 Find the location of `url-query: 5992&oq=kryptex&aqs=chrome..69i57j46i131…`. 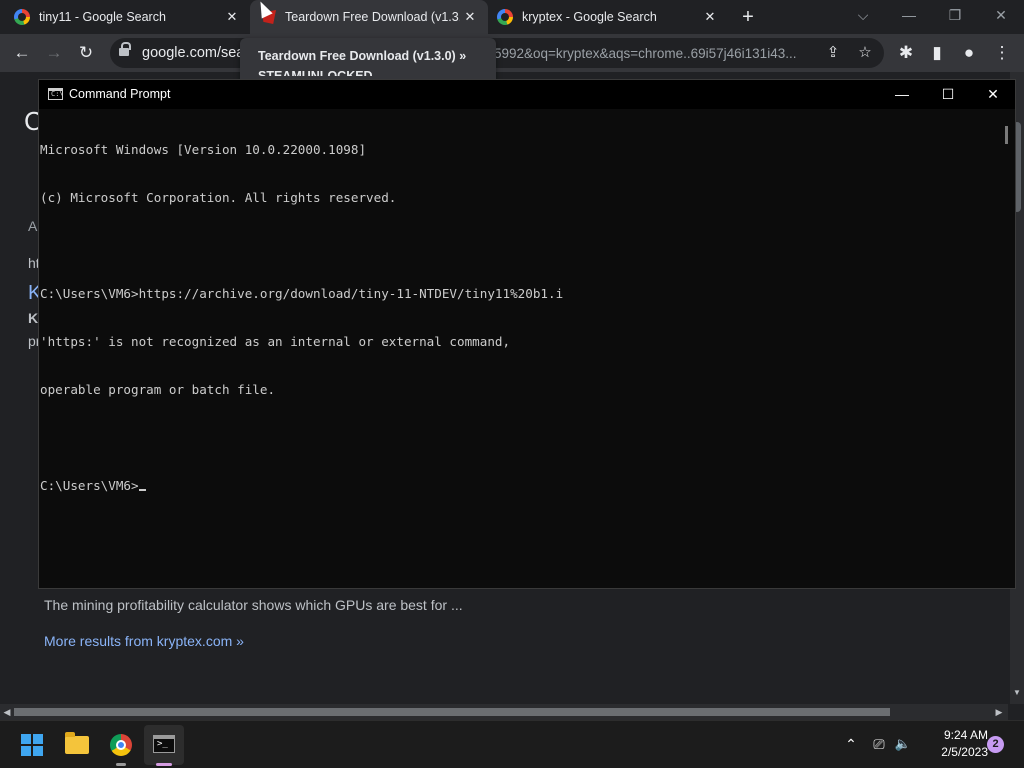

url-query: 5992&oq=kryptex&aqs=chrome..69i57j46i131… is located at coordinates (645, 53).